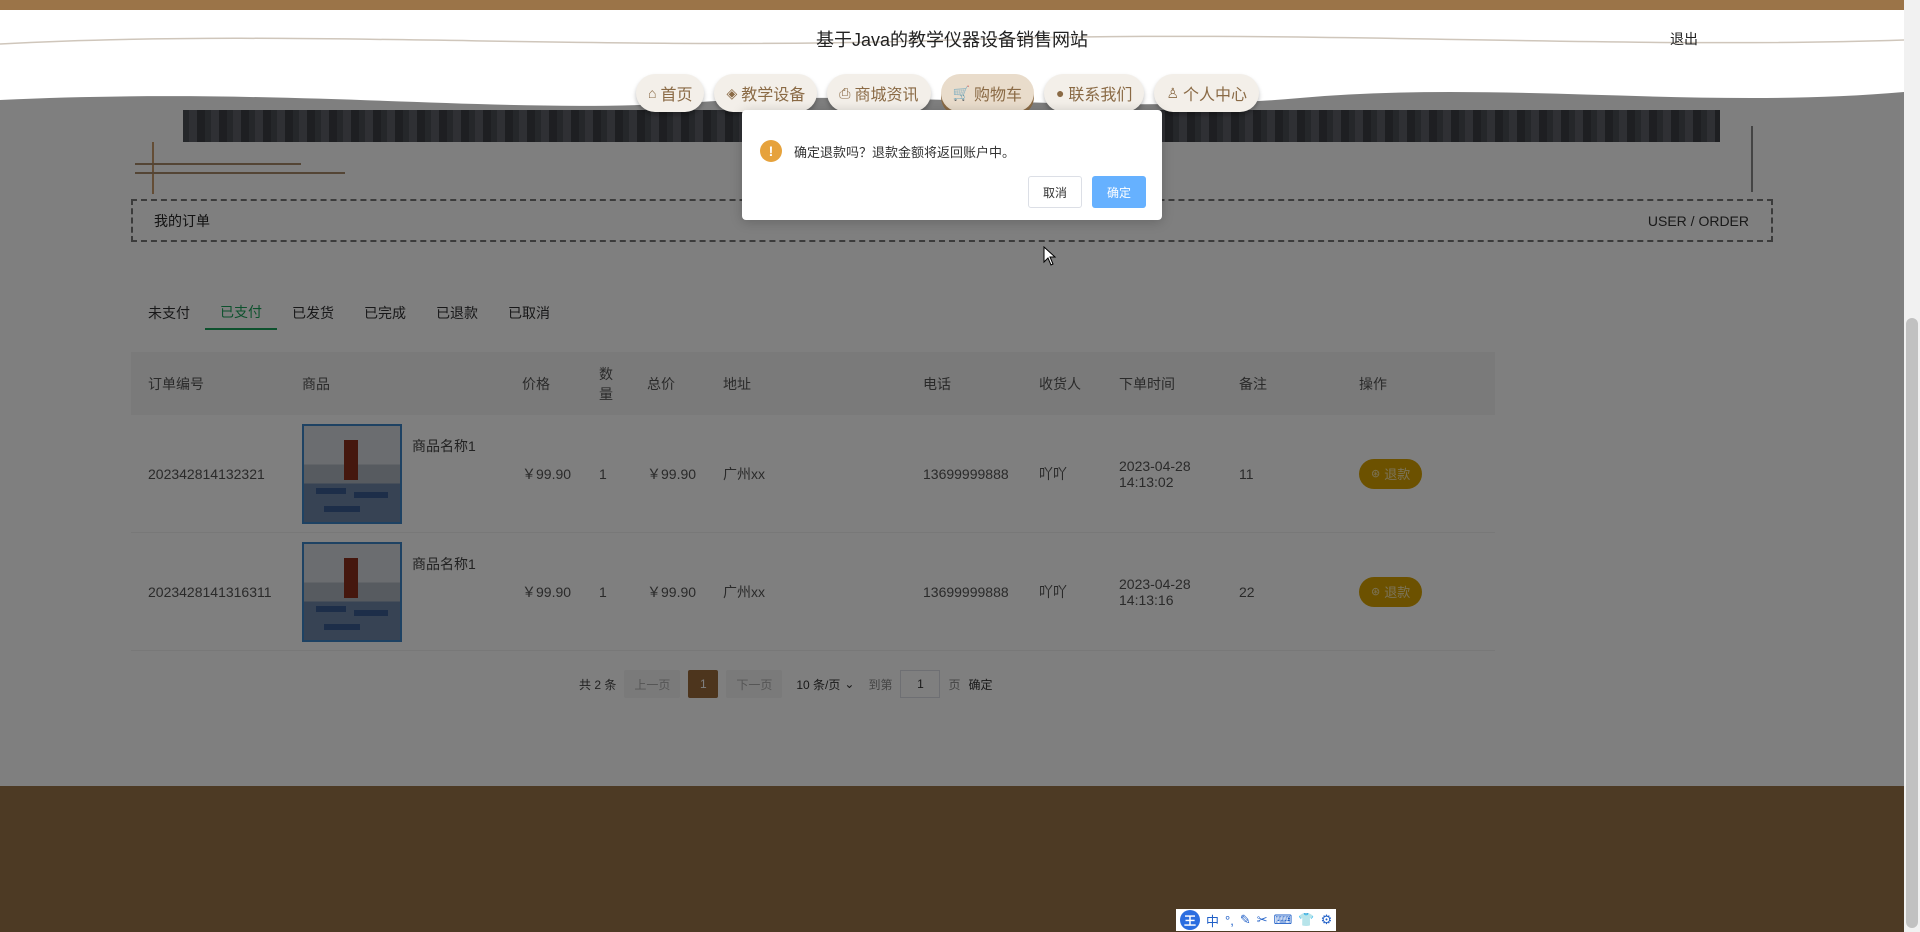  I want to click on confirm-button: 确定, so click(1118, 192).